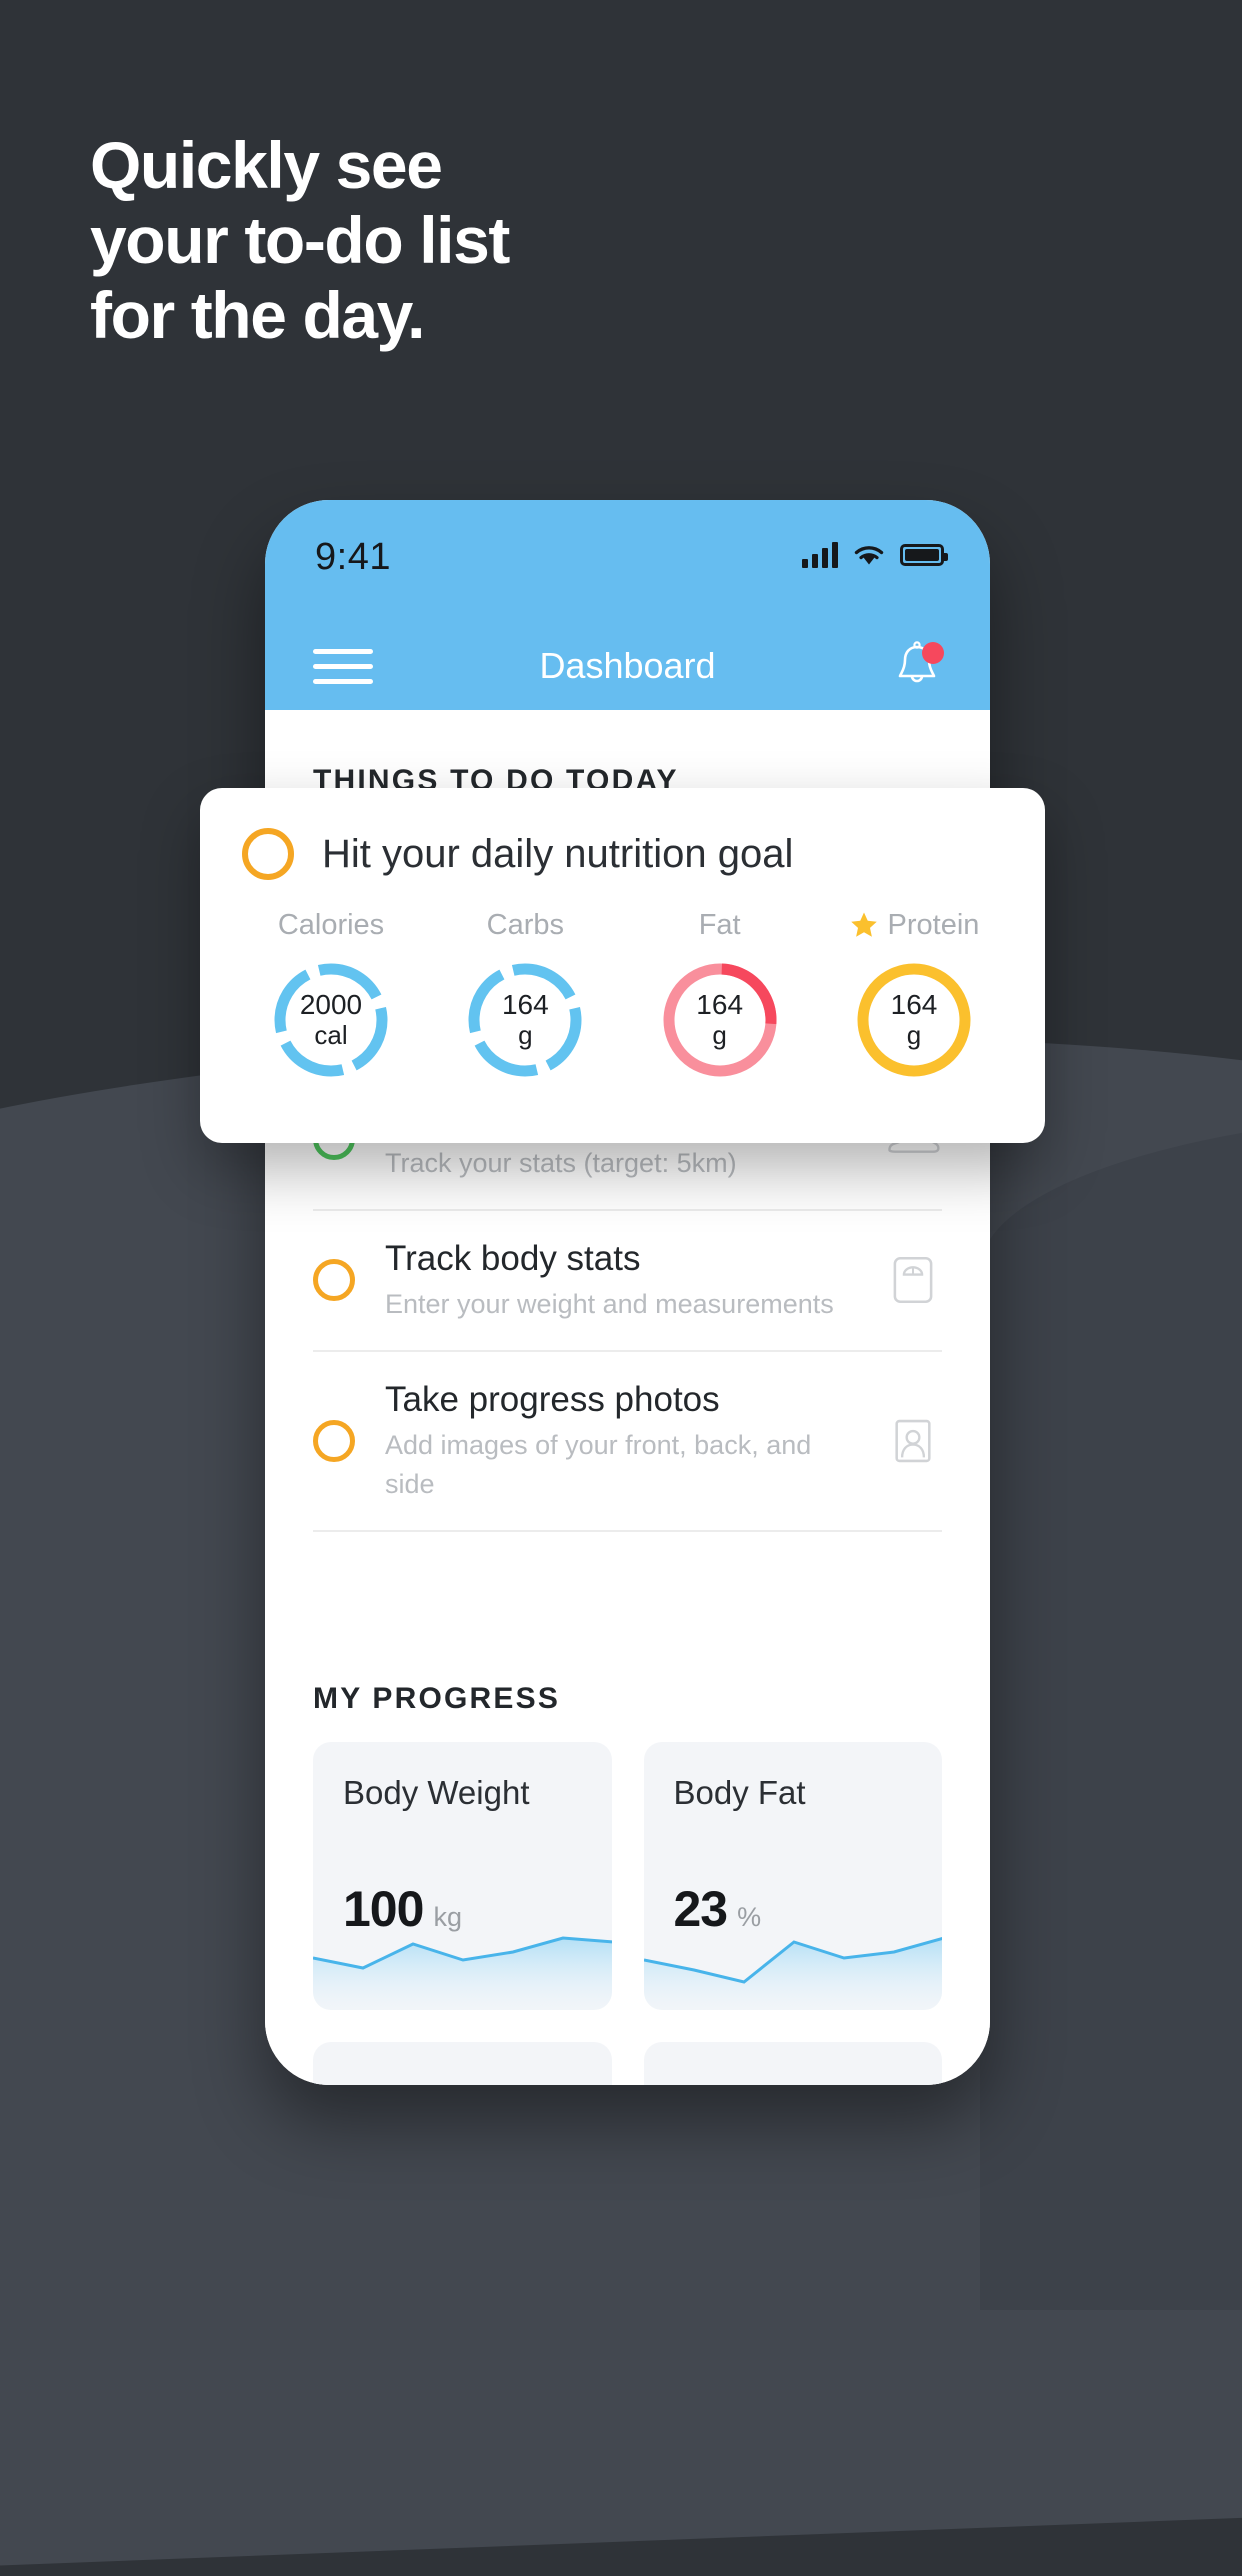  What do you see at coordinates (513, 1258) in the screenshot?
I see `task-title: Track body stats` at bounding box center [513, 1258].